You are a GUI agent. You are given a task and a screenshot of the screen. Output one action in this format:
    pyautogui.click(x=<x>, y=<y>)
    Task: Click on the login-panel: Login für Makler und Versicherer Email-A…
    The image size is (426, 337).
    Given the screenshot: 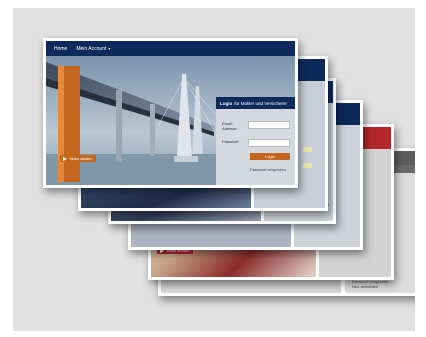 What is the action you would take?
    pyautogui.click(x=255, y=141)
    